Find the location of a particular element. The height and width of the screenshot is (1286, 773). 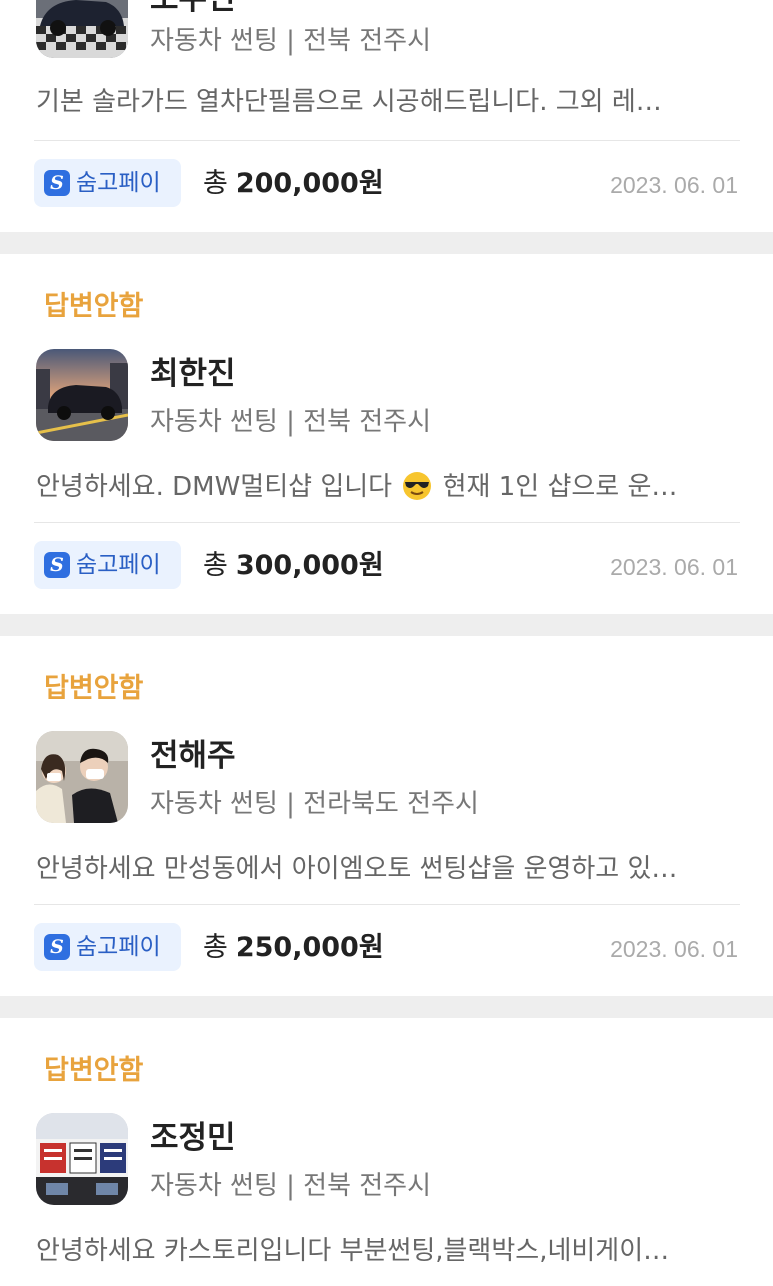

sunglasses-emoji is located at coordinates (417, 486).